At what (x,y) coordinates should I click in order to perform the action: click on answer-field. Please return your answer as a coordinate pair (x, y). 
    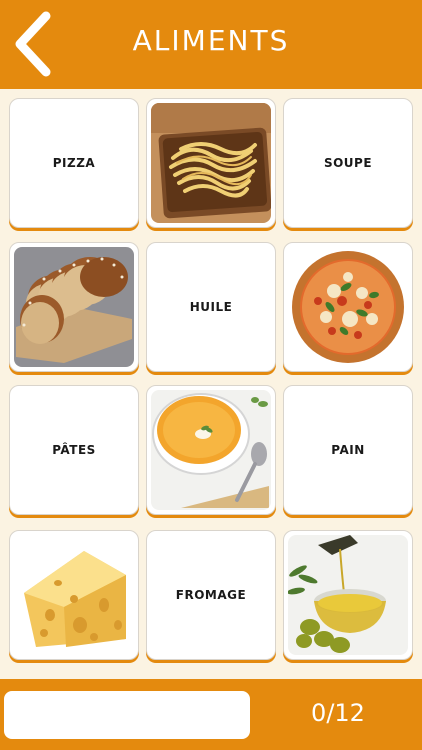
    Looking at the image, I should click on (127, 715).